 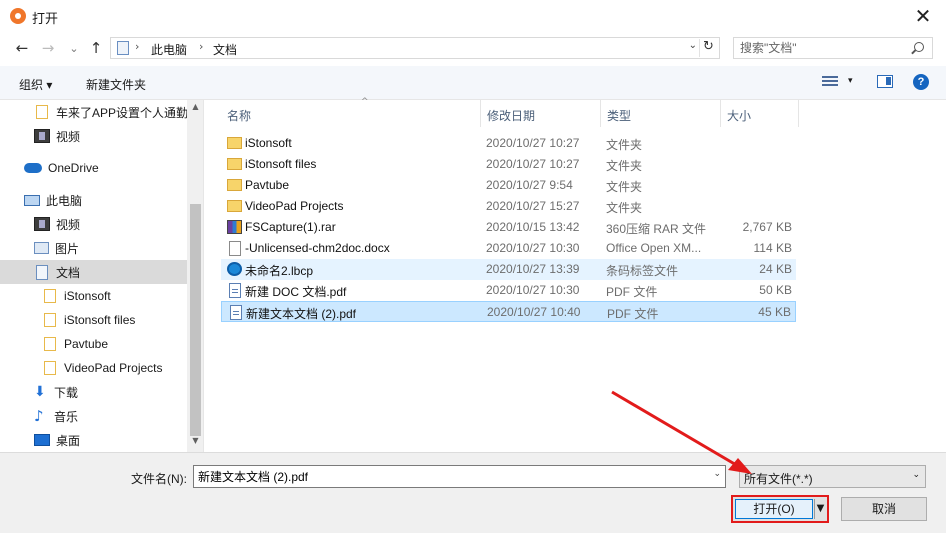 I want to click on back-arrow-icon: ←, so click(x=22, y=48).